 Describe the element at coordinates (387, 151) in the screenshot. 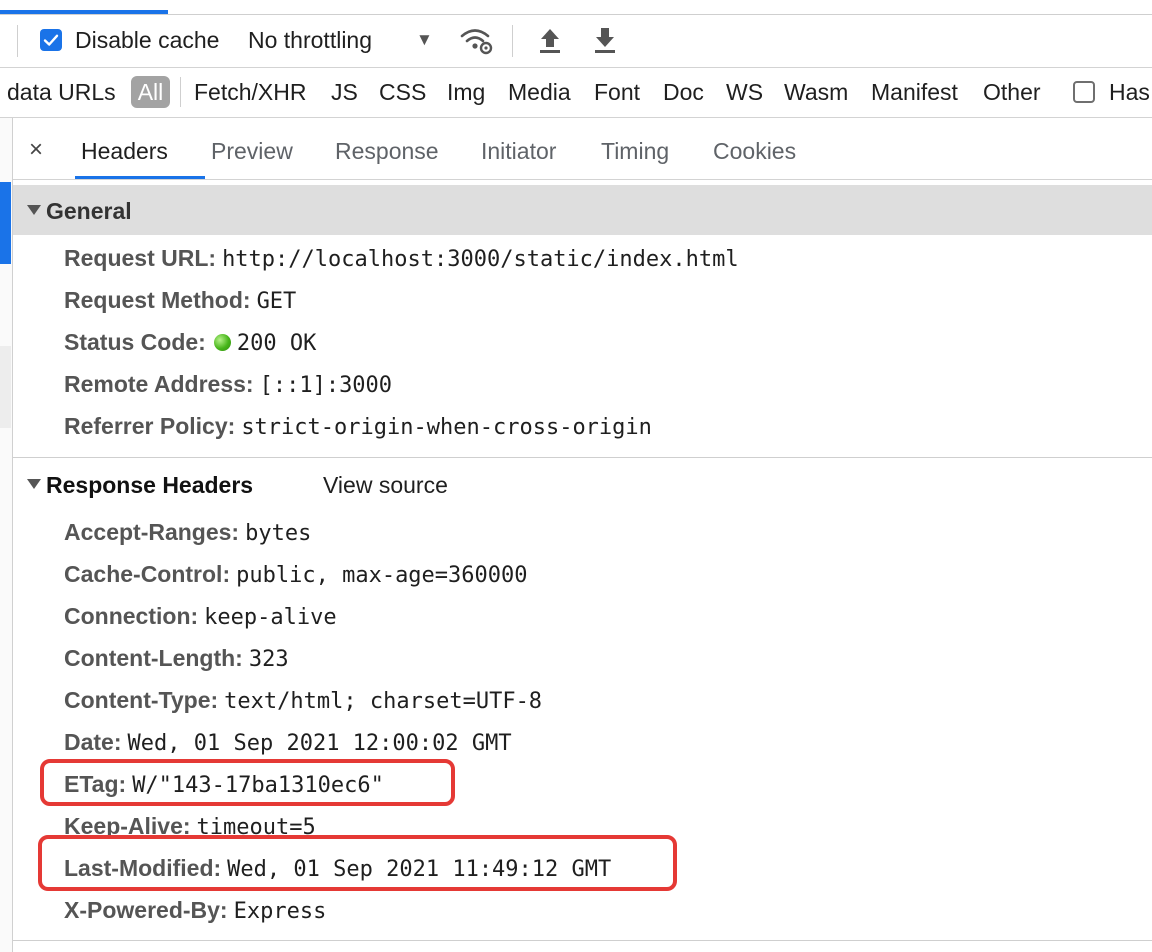

I see `tab-response: Response` at that location.